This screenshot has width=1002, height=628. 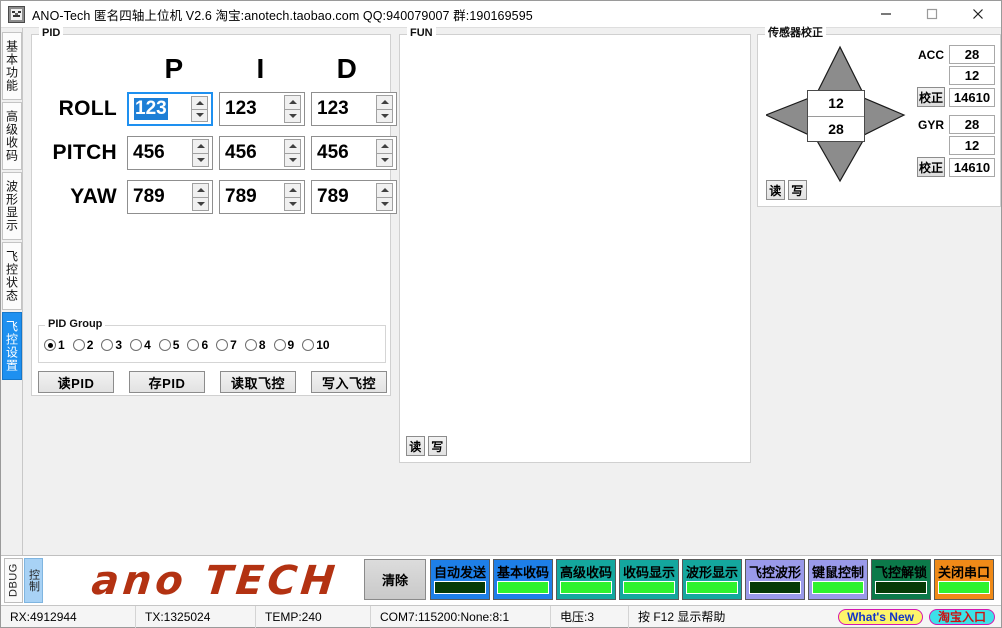 I want to click on close-icon, so click(x=978, y=14).